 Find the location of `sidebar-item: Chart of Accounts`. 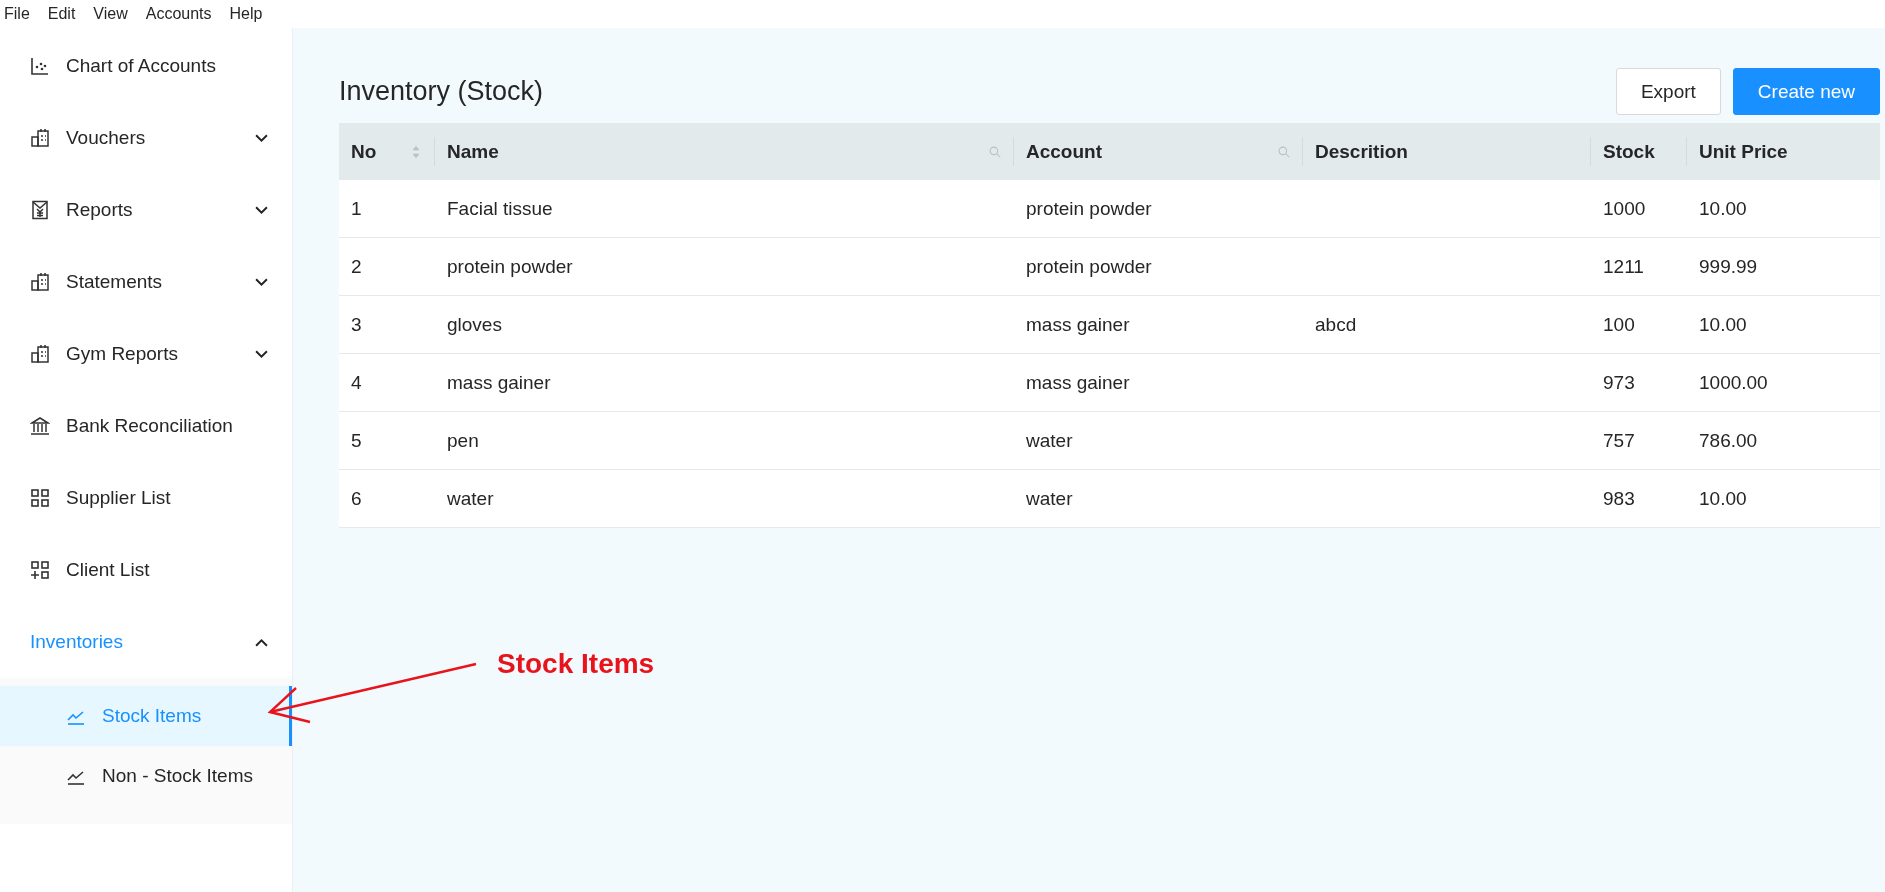

sidebar-item: Chart of Accounts is located at coordinates (146, 66).